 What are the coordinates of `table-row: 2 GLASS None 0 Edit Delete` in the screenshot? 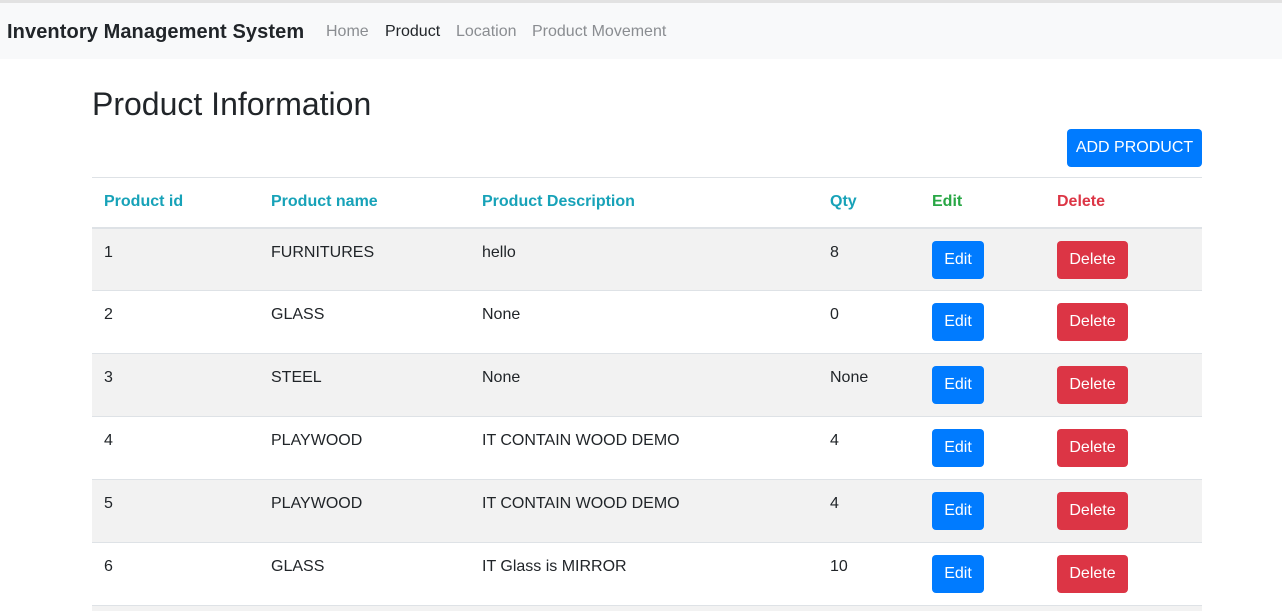 It's located at (647, 322).